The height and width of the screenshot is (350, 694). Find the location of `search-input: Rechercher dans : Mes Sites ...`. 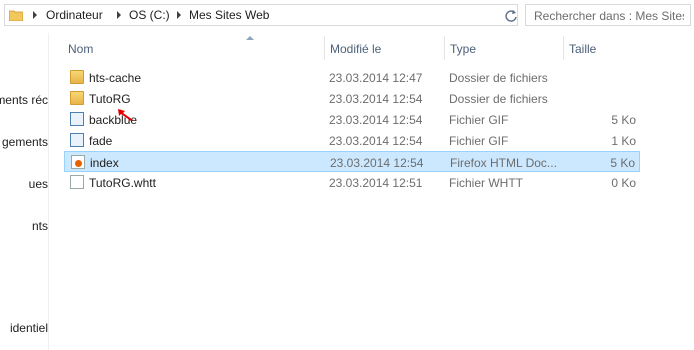

search-input: Rechercher dans : Mes Sites ... is located at coordinates (608, 15).